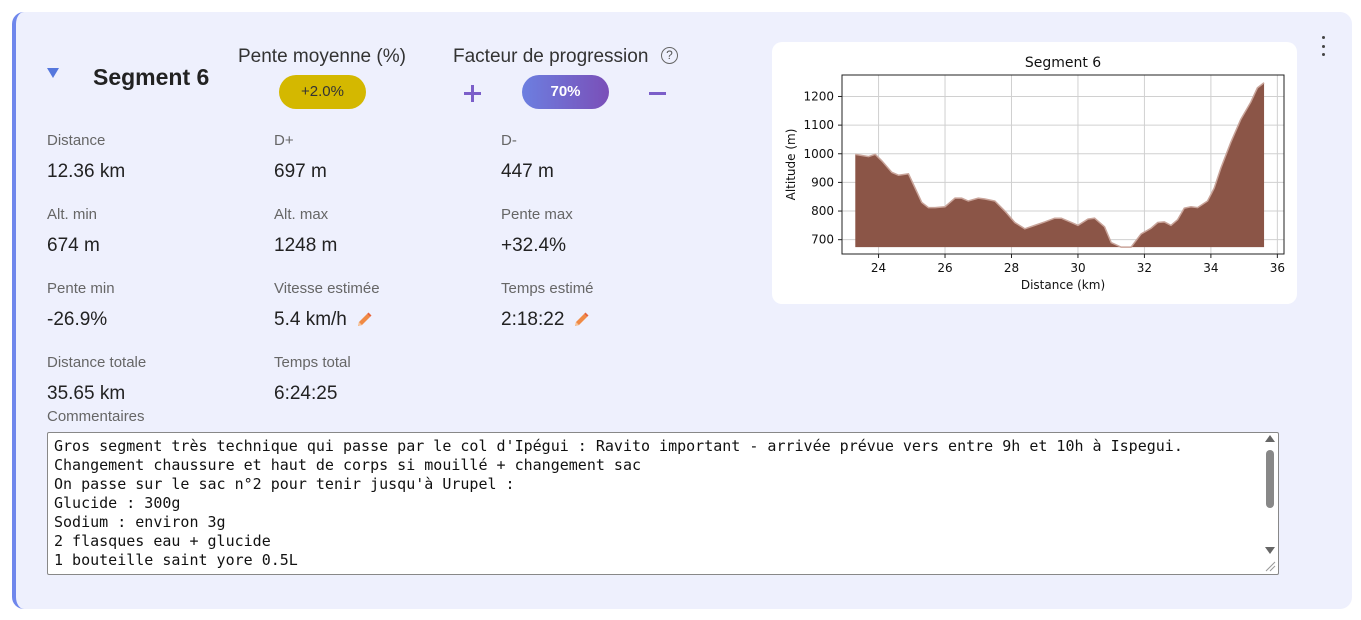 The height and width of the screenshot is (620, 1361). Describe the element at coordinates (658, 93) in the screenshot. I see `decrease-progression-button` at that location.